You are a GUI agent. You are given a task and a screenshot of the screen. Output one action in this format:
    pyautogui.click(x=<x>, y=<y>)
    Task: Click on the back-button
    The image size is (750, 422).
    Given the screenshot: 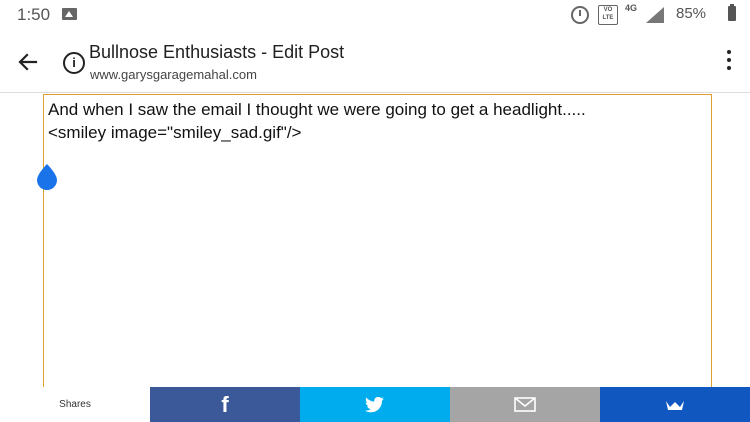 What is the action you would take?
    pyautogui.click(x=28, y=62)
    